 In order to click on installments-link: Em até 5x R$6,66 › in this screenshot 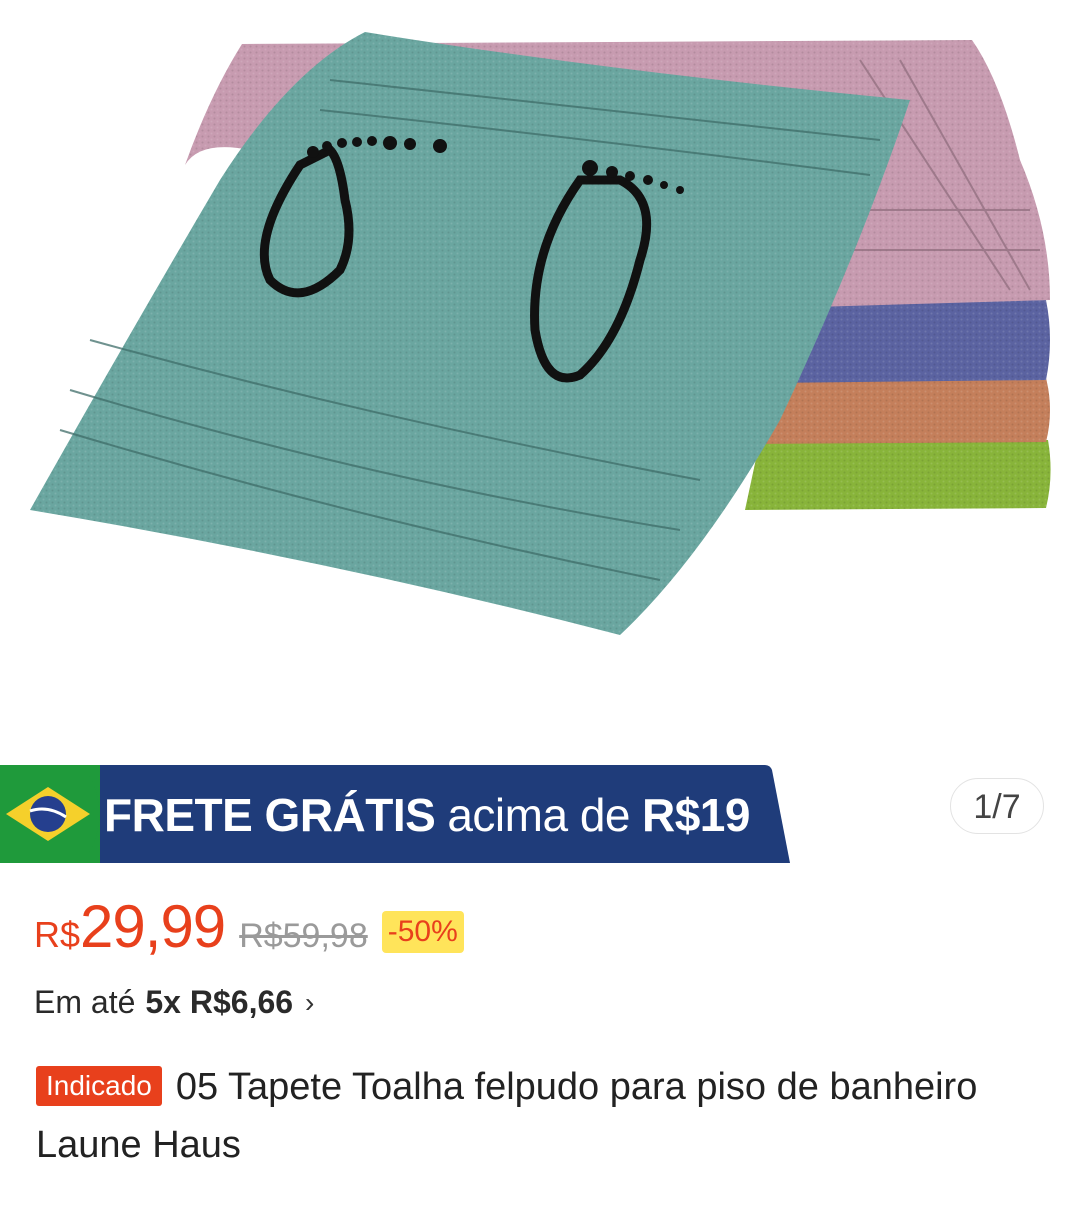, I will do `click(174, 1002)`.